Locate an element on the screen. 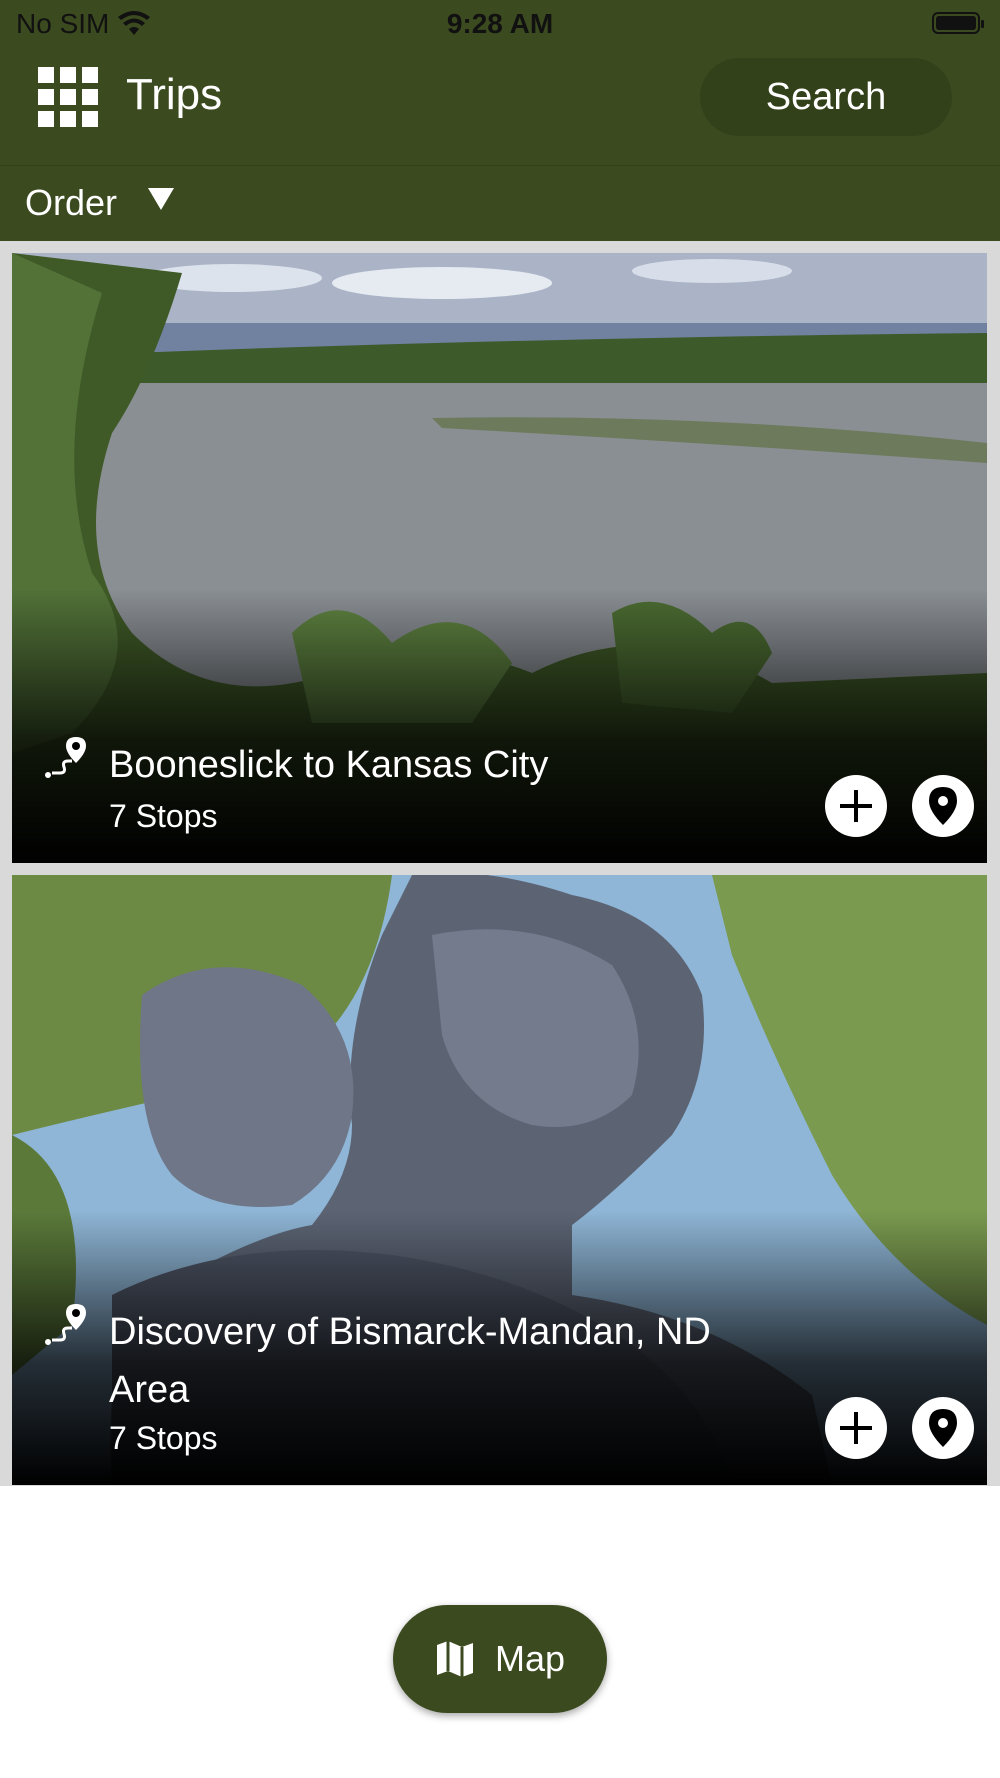 This screenshot has width=1000, height=1778. status-time: 9:28 AM is located at coordinates (500, 23).